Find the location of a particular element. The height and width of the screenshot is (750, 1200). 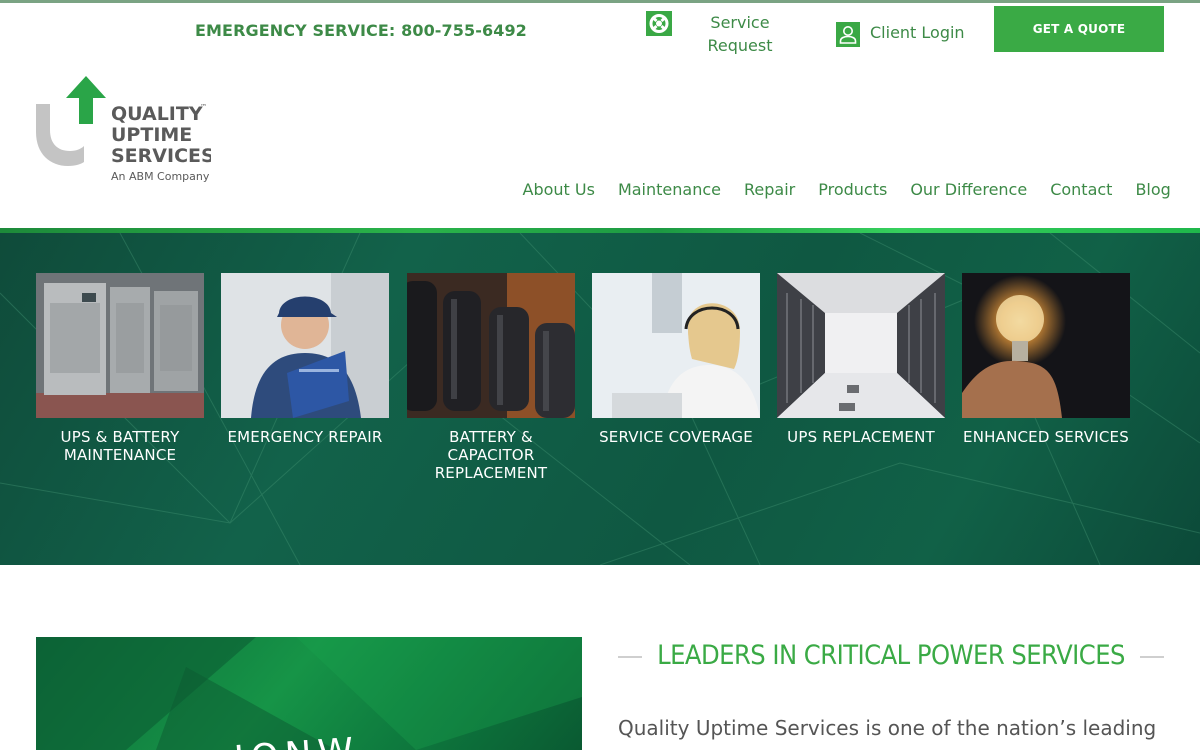

ups-cabinets-image is located at coordinates (120, 345).